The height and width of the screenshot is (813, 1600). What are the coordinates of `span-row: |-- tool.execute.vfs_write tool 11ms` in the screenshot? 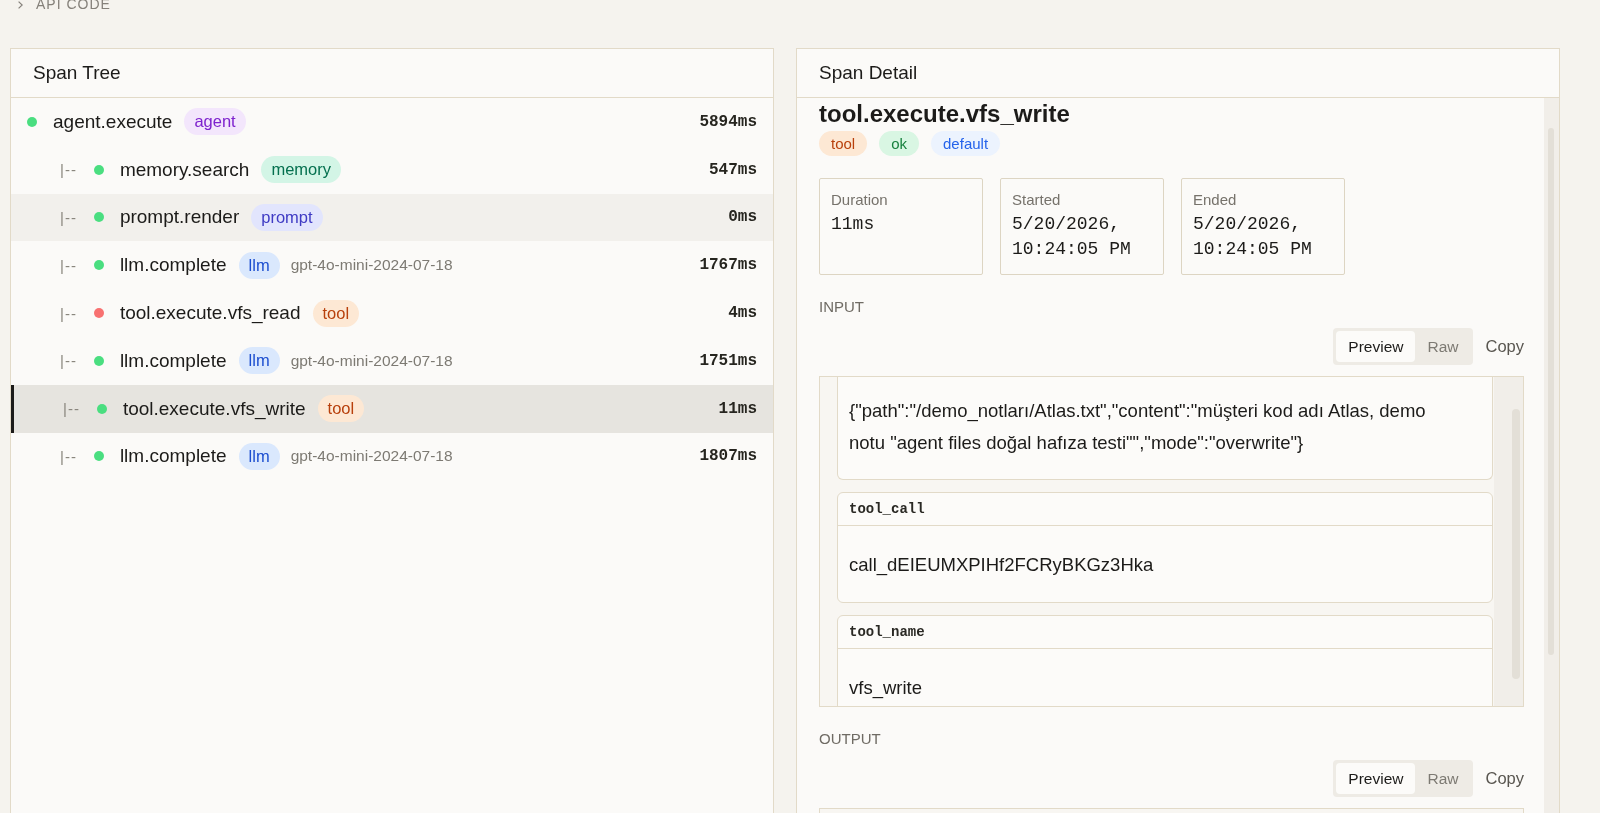 It's located at (392, 408).